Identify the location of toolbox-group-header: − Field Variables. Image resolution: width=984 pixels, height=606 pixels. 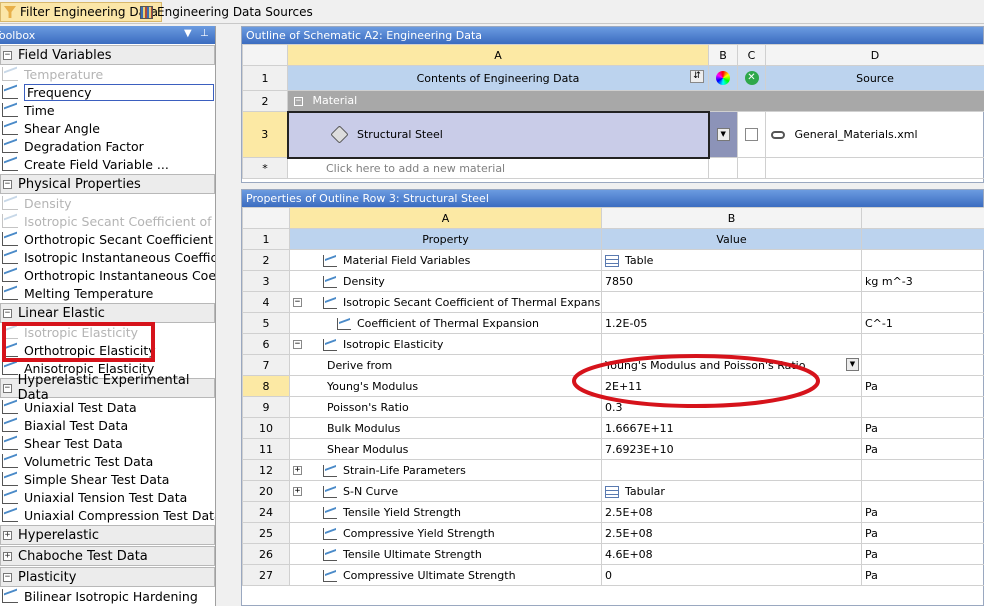
(107, 55).